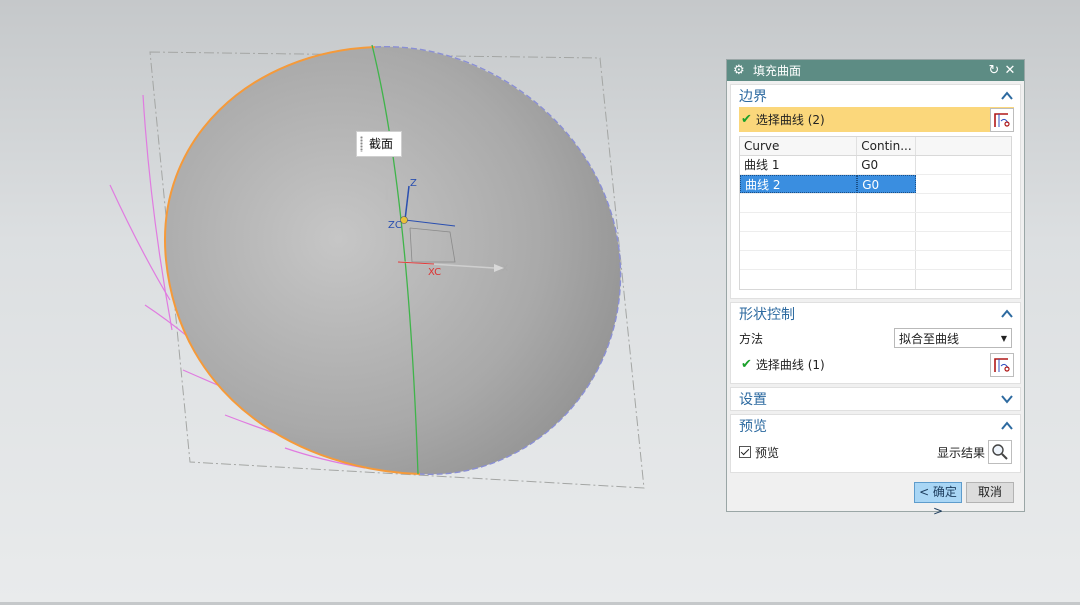 The height and width of the screenshot is (605, 1080). Describe the element at coordinates (1010, 70) in the screenshot. I see `close-icon: ✕` at that location.